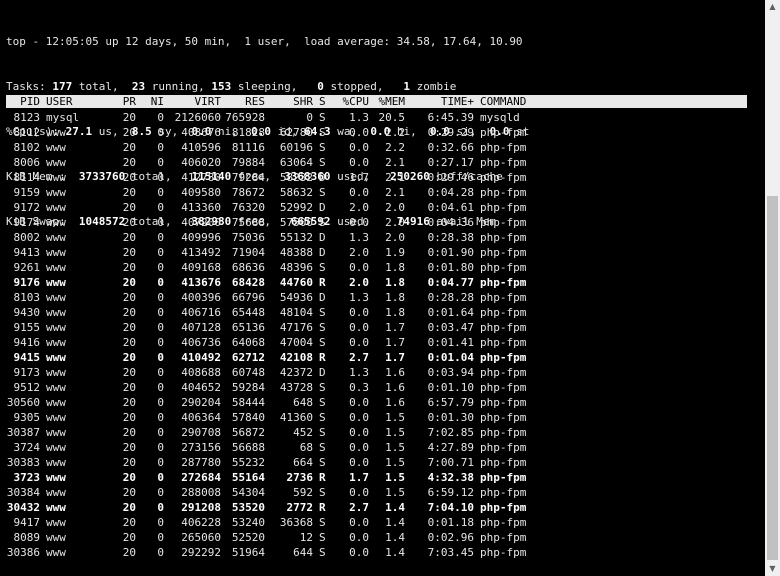 Image resolution: width=780 pixels, height=576 pixels. What do you see at coordinates (27, 447) in the screenshot?
I see `cell-pid: 3724` at bounding box center [27, 447].